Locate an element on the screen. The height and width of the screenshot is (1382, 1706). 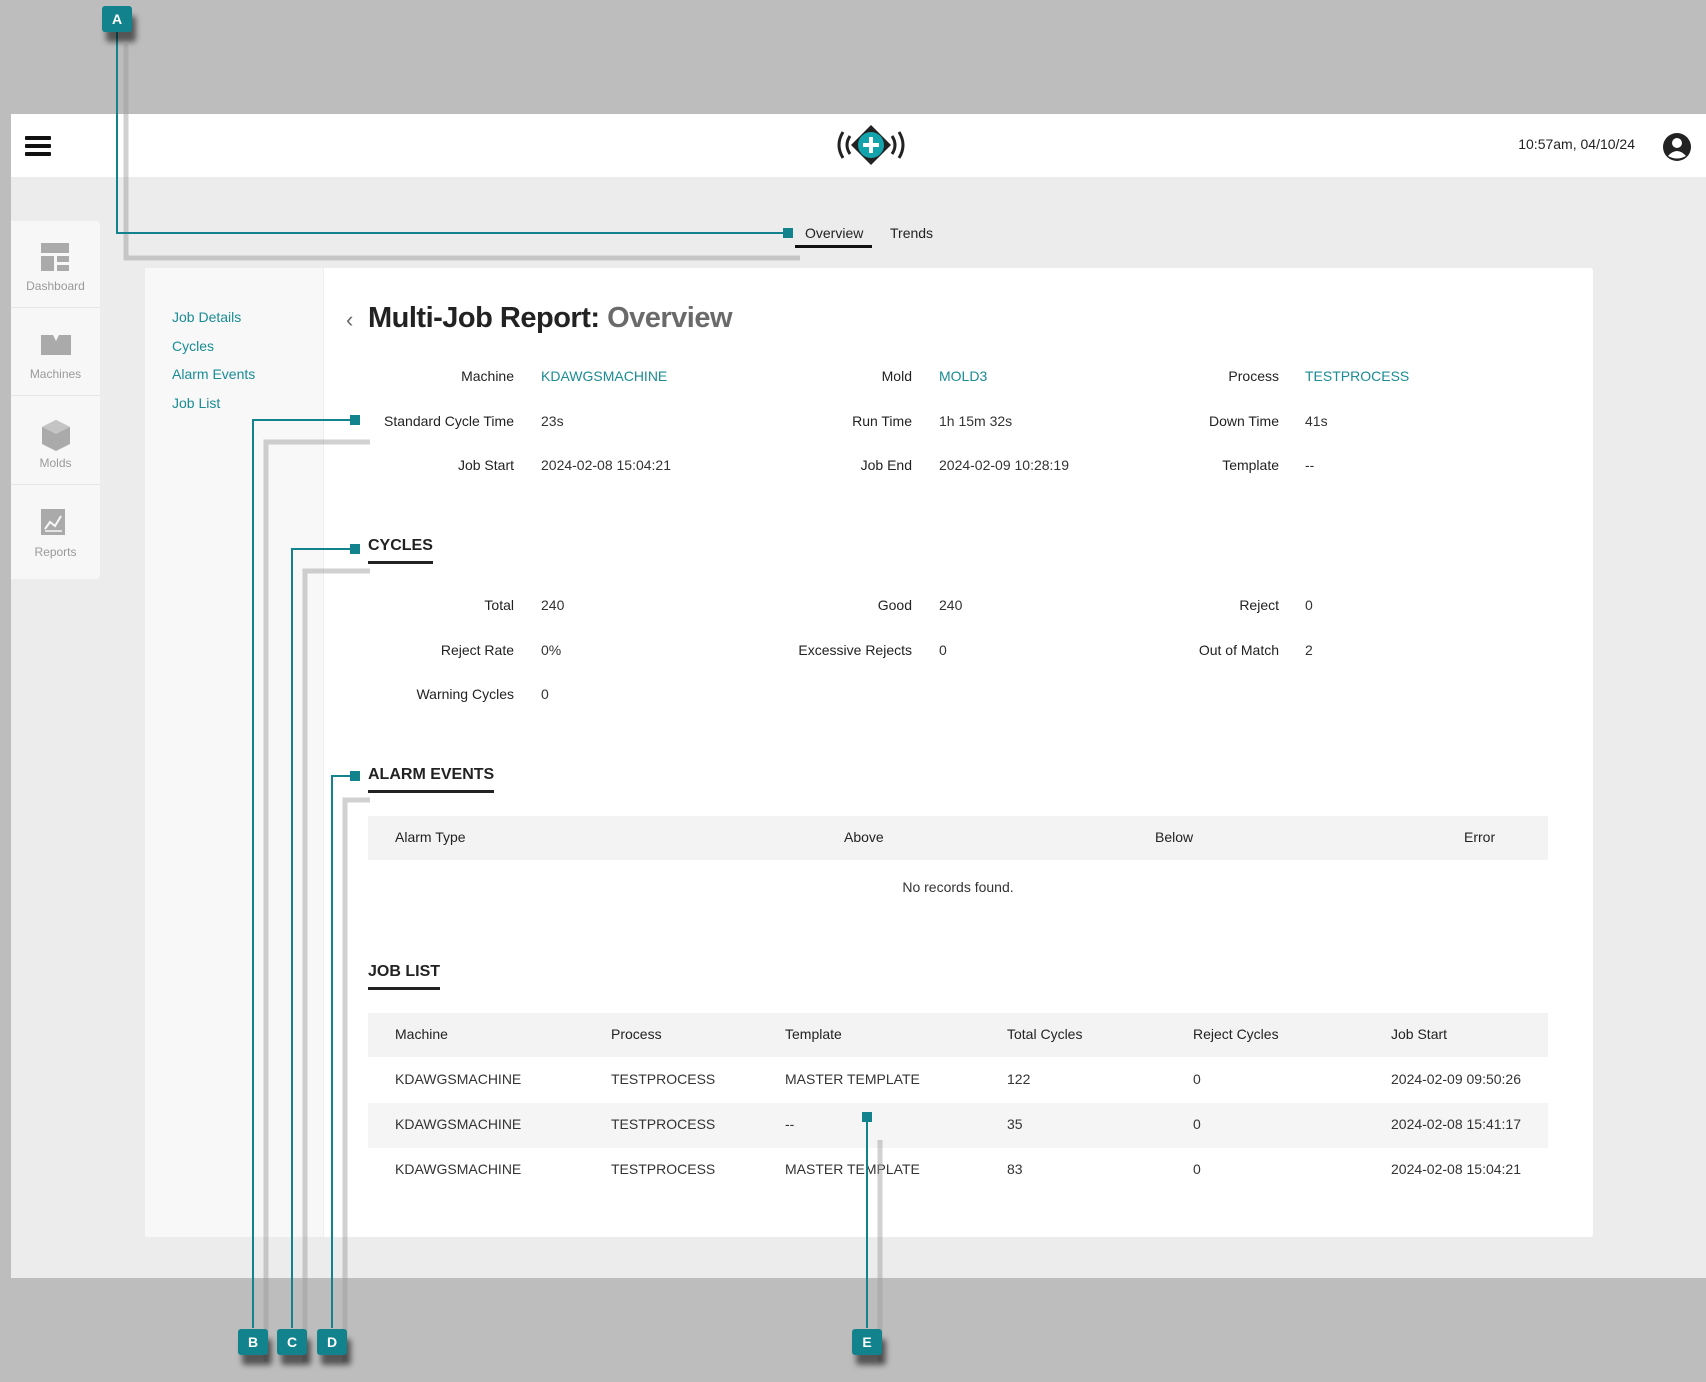
callout-badge-d: D is located at coordinates (332, 1342).